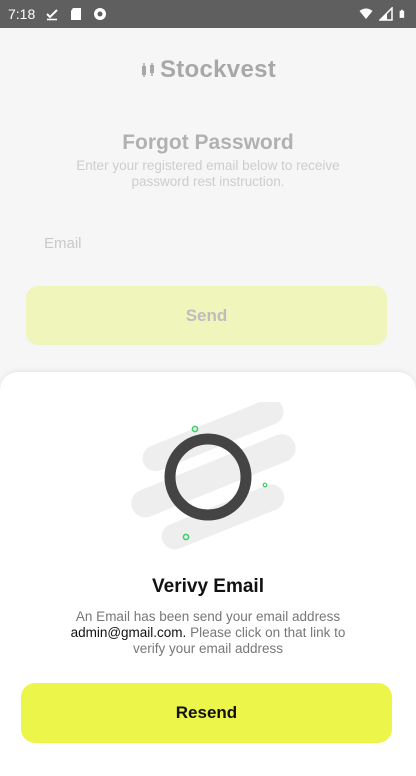 This screenshot has height=776, width=416. Describe the element at coordinates (76, 14) in the screenshot. I see `sd-card-icon` at that location.